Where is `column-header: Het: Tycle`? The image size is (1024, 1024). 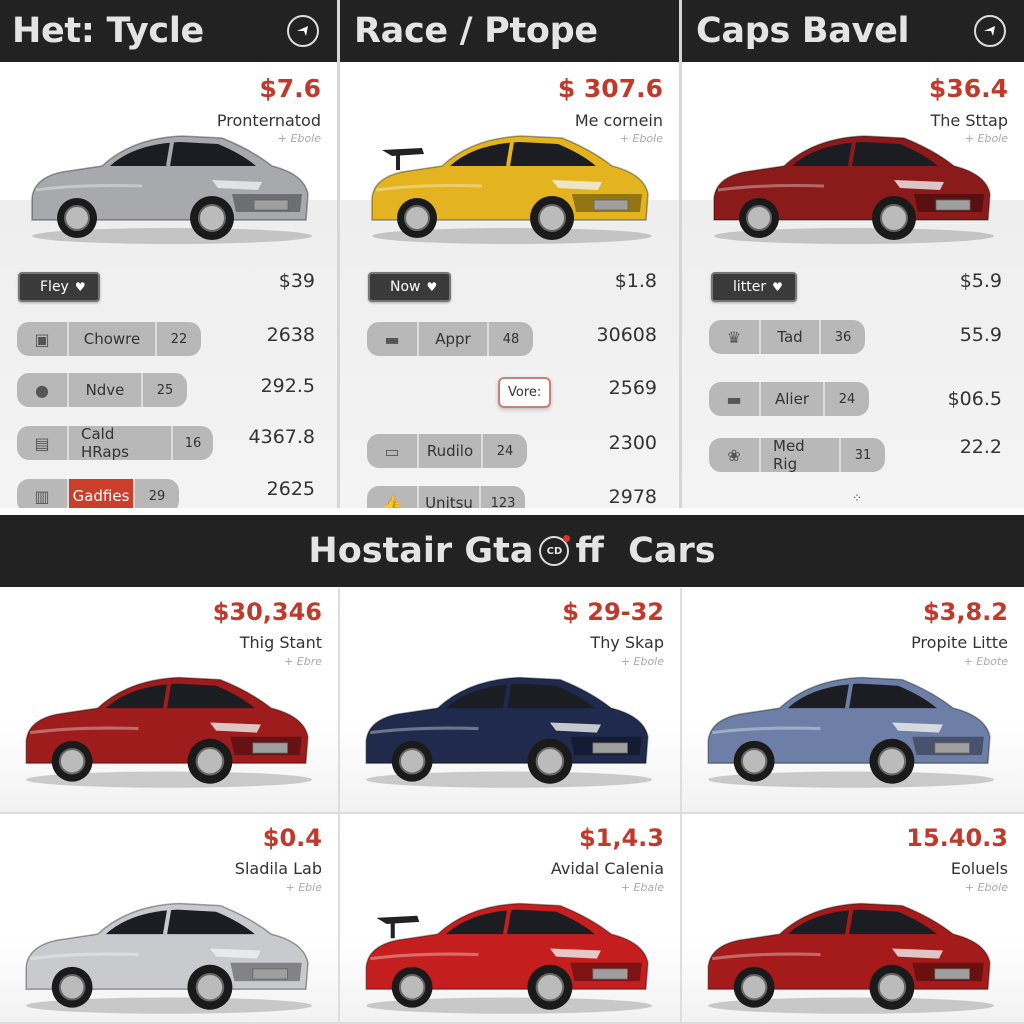 column-header: Het: Tycle is located at coordinates (168, 31).